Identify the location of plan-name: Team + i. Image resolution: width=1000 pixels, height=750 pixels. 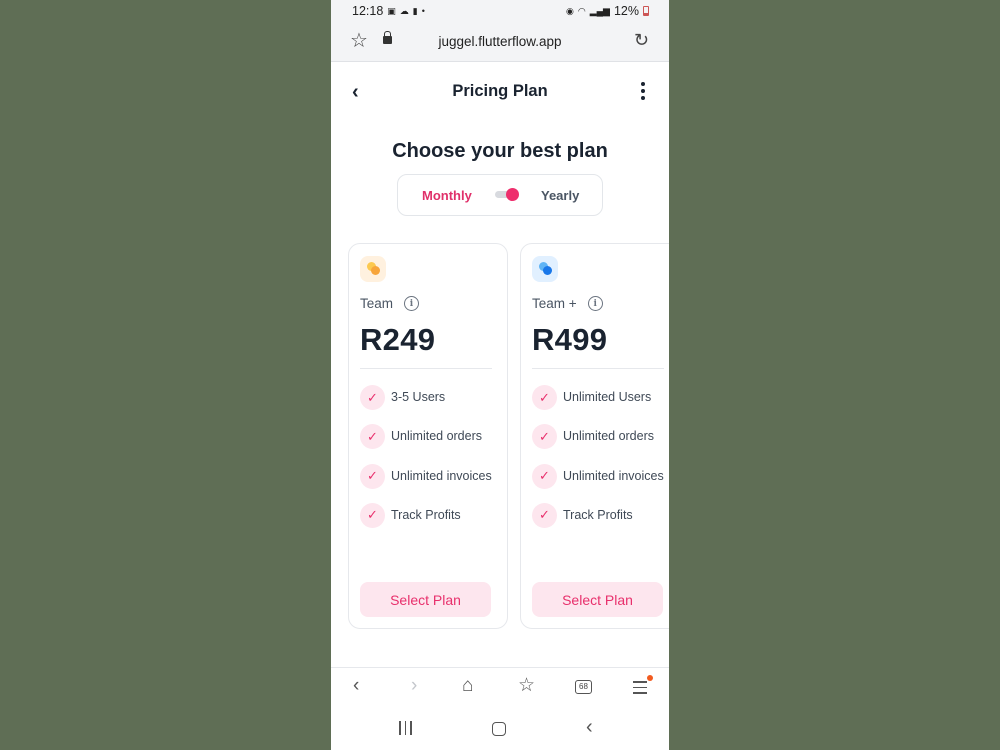
(567, 303).